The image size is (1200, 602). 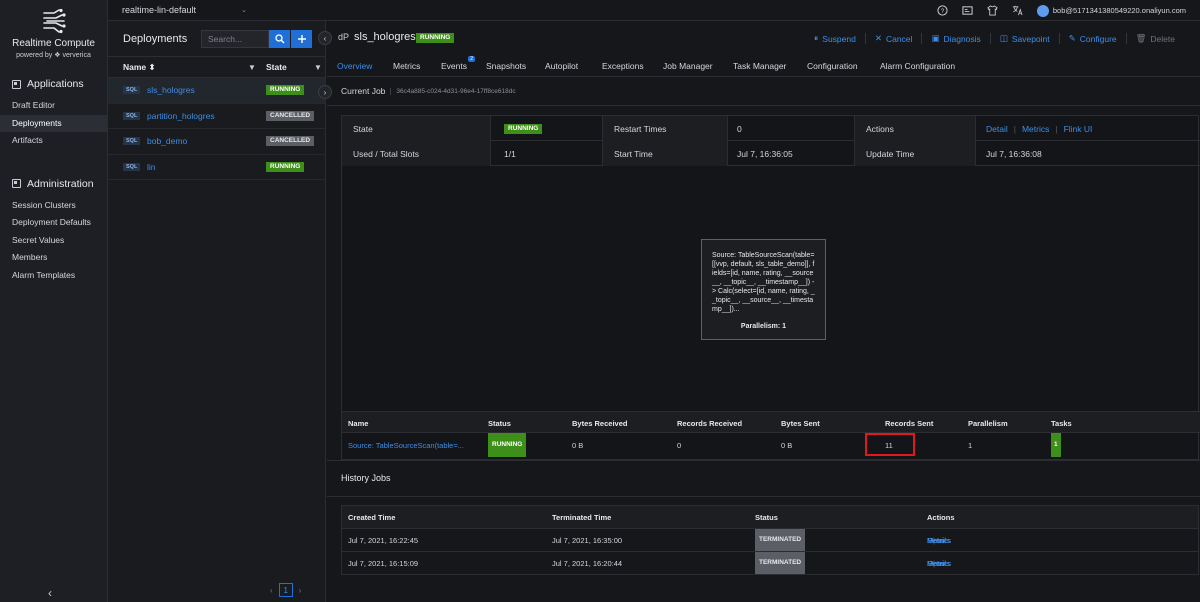 What do you see at coordinates (53, 276) in the screenshot?
I see `nav-item-alarm-templates: Alarm Templates` at bounding box center [53, 276].